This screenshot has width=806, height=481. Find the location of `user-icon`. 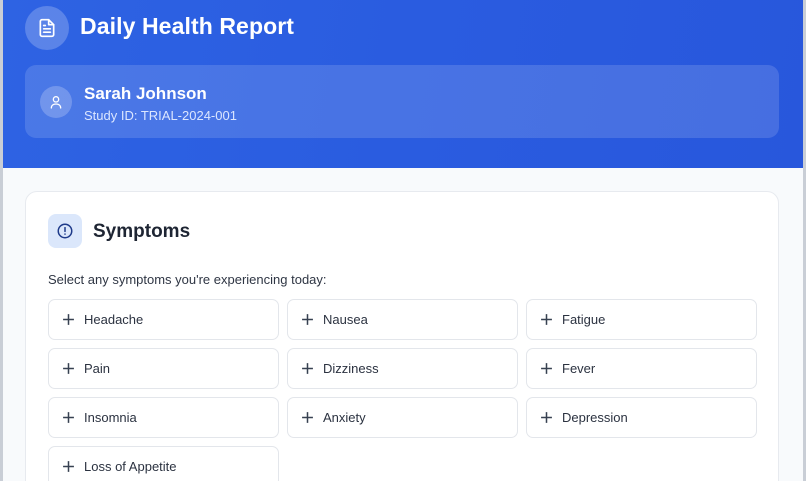

user-icon is located at coordinates (56, 102).